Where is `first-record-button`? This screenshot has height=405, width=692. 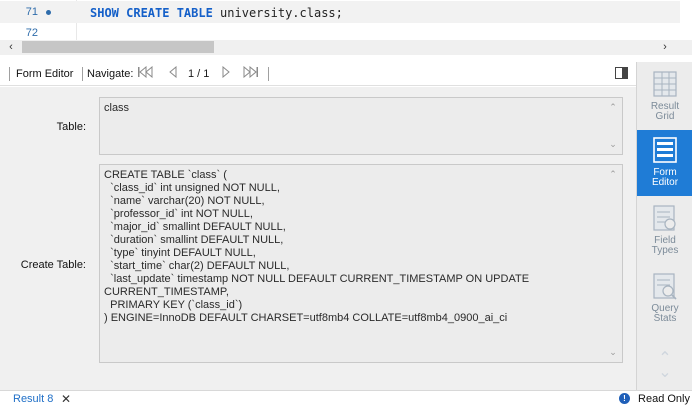 first-record-button is located at coordinates (145, 73).